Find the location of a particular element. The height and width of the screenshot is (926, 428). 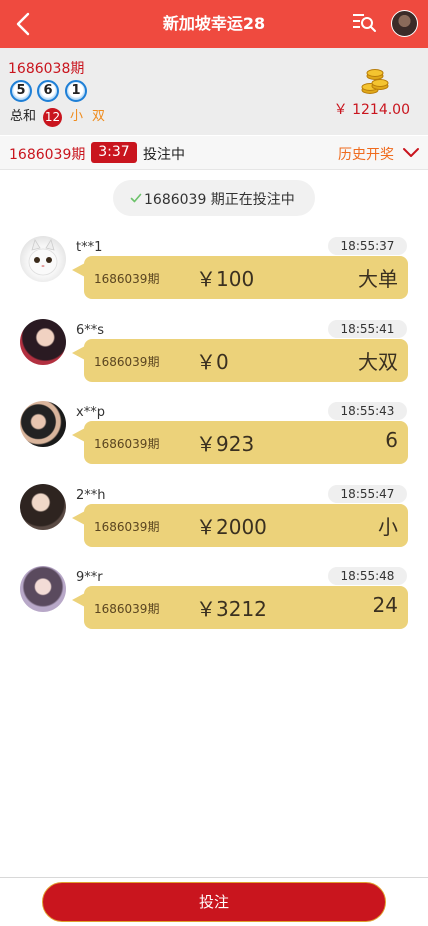

bet-amount: ￥100 is located at coordinates (225, 279).